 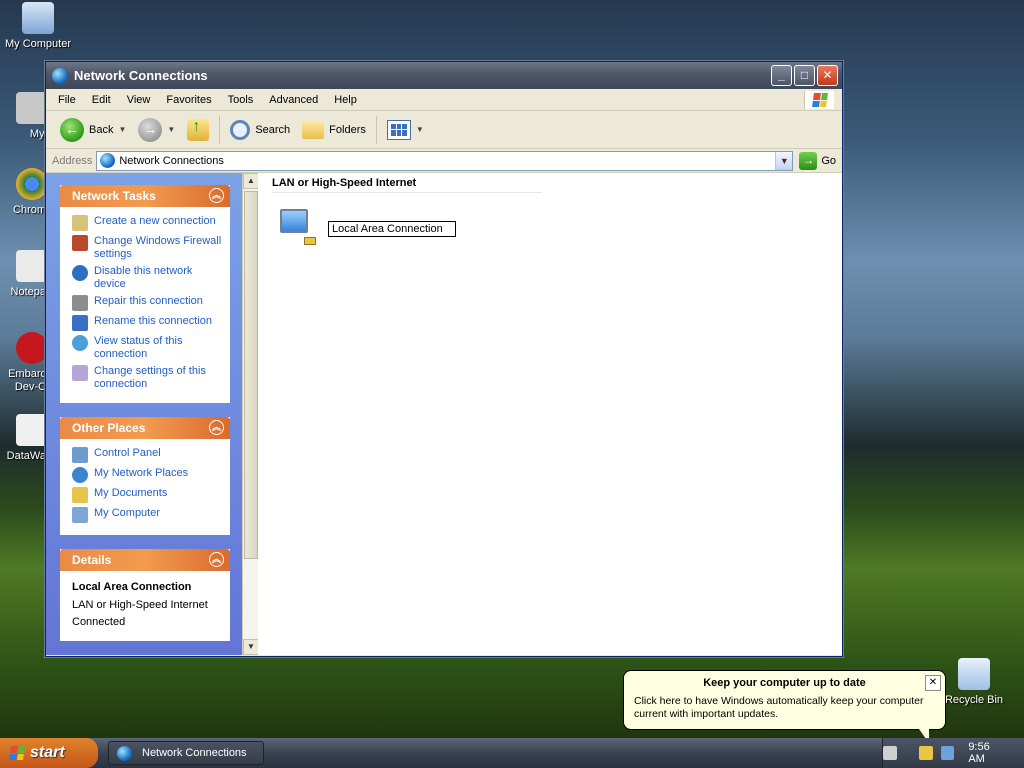 I want to click on settings-icon, so click(x=80, y=373).